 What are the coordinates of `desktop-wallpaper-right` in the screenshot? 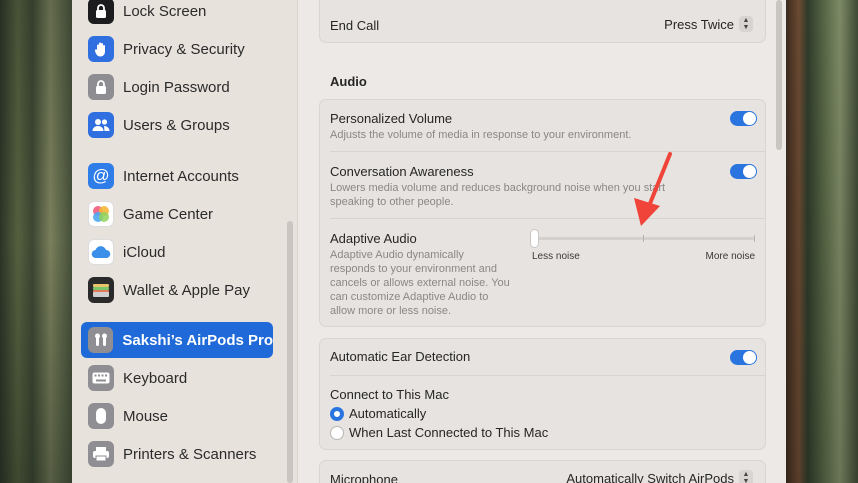 It's located at (822, 241).